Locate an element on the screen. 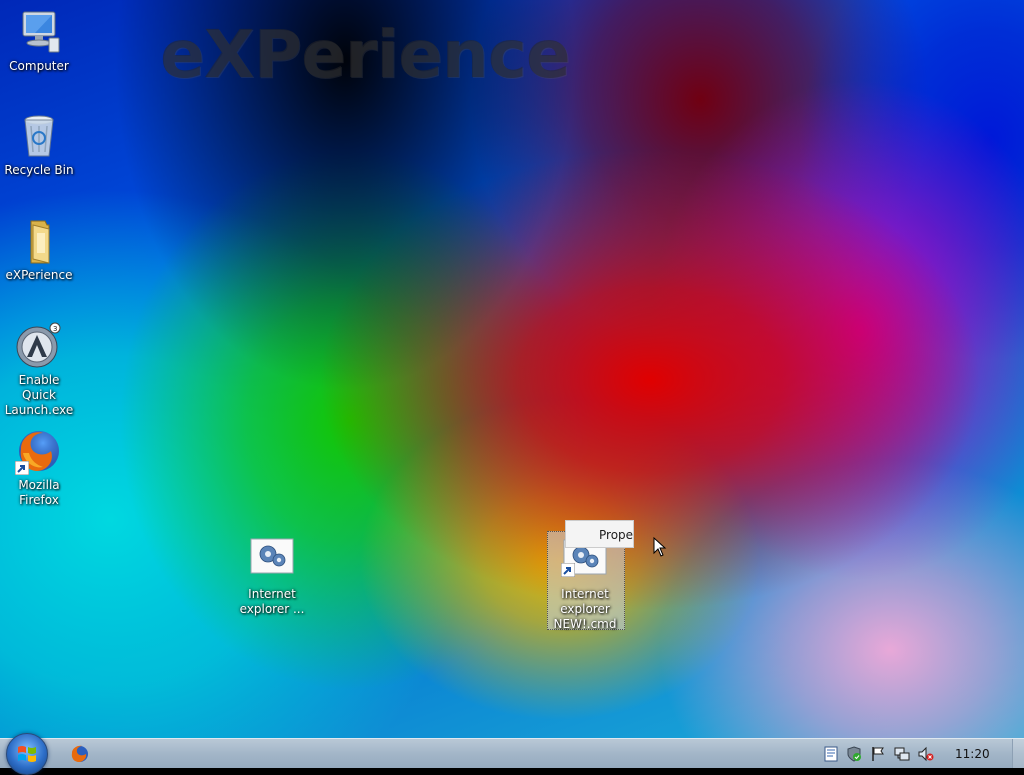  desktop-icon-enable-quick-launch: 3 Enable Quick Launch.exe is located at coordinates (39, 370).